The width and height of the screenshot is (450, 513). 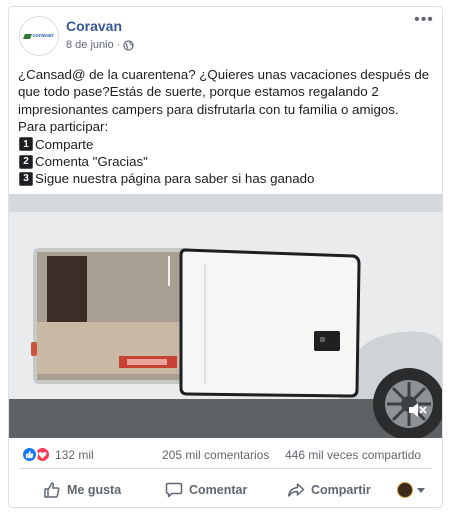 What do you see at coordinates (29, 454) in the screenshot?
I see `like-reaction-icon` at bounding box center [29, 454].